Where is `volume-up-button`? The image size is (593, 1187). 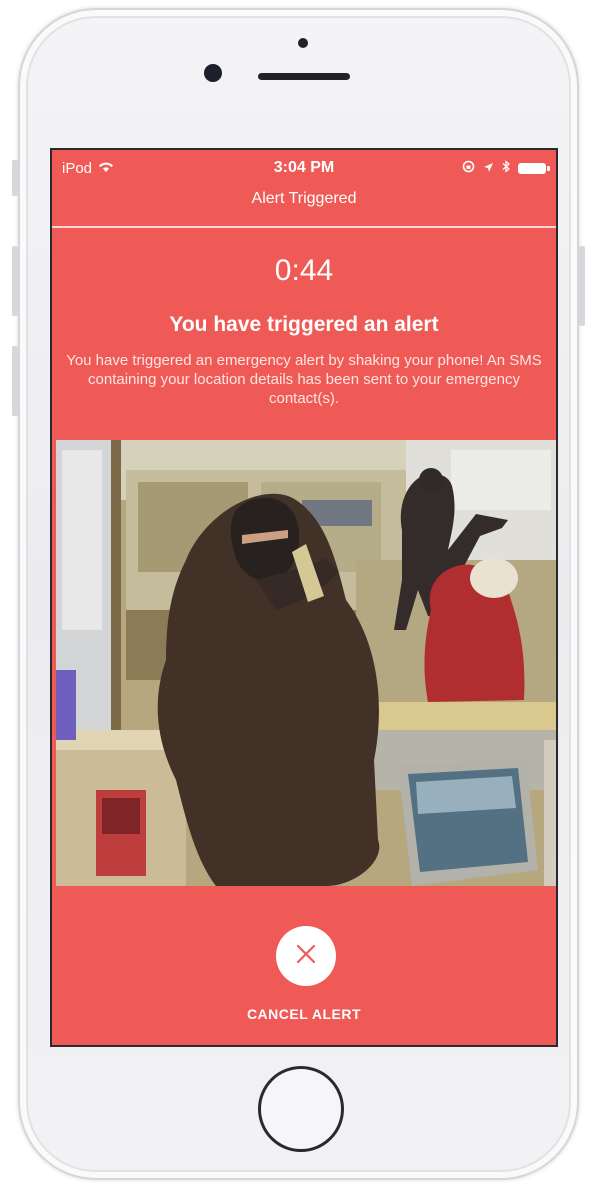
volume-up-button is located at coordinates (15, 281).